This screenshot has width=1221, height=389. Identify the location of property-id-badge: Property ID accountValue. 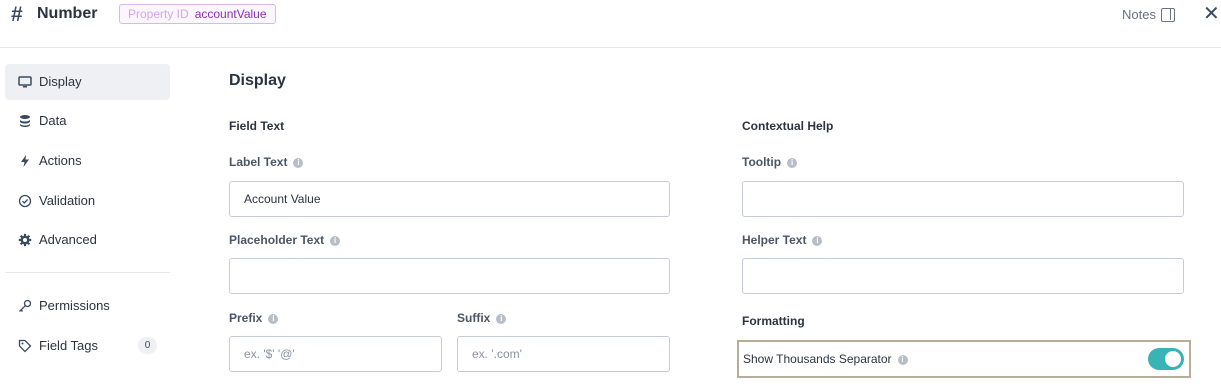
(197, 14).